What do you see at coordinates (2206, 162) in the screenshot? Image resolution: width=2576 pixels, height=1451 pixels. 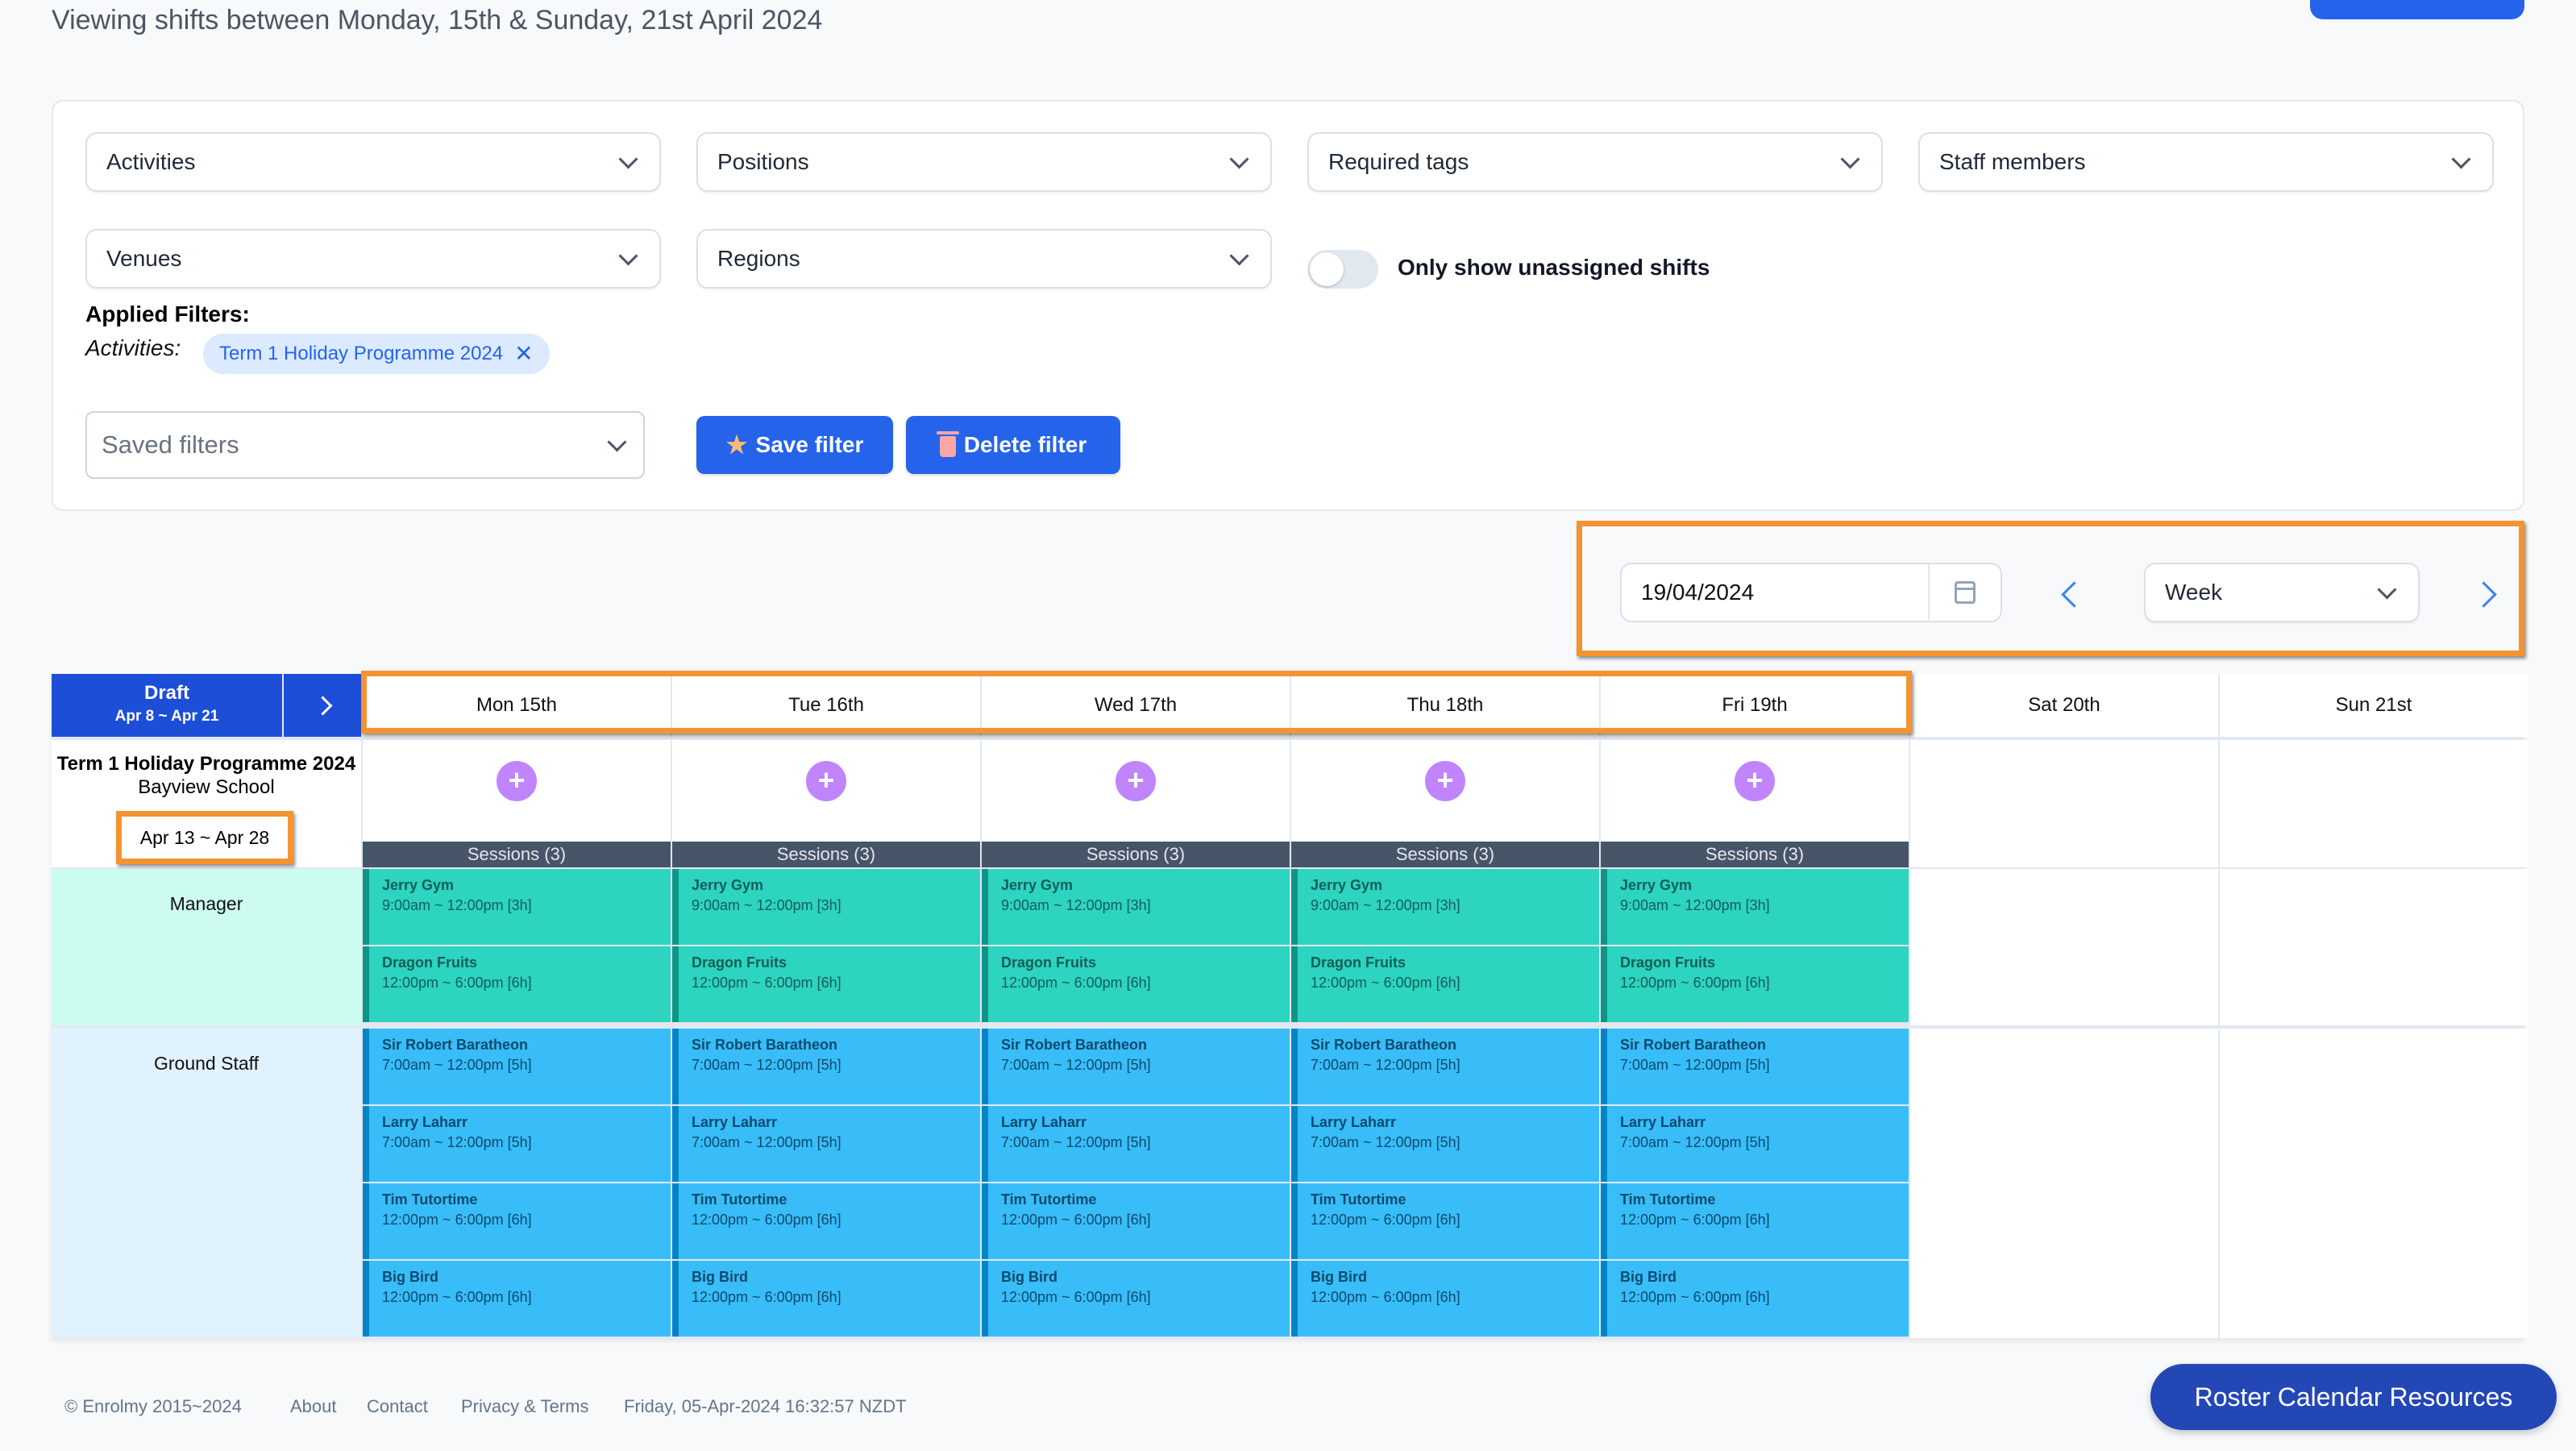 I see `staff-members-select: Staff members` at bounding box center [2206, 162].